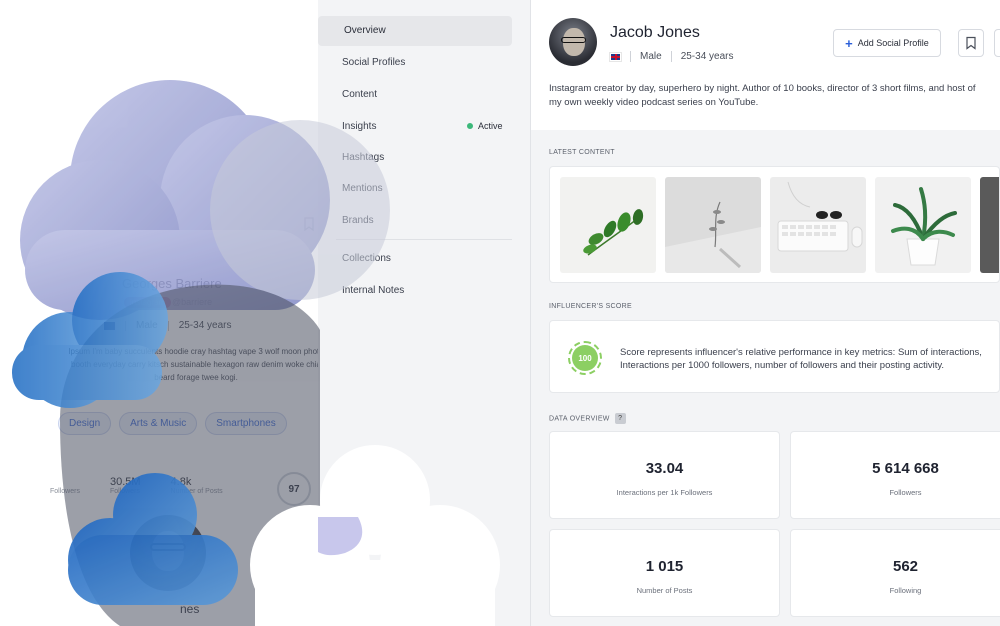  I want to click on left-score-badge: 97, so click(294, 489).